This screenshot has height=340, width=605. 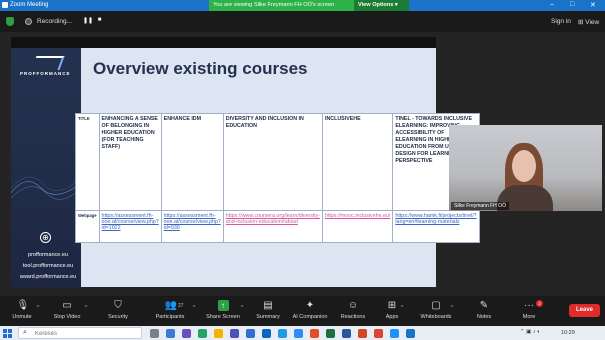 I want to click on whiteboards-label: Whiteboards, so click(x=436, y=317).